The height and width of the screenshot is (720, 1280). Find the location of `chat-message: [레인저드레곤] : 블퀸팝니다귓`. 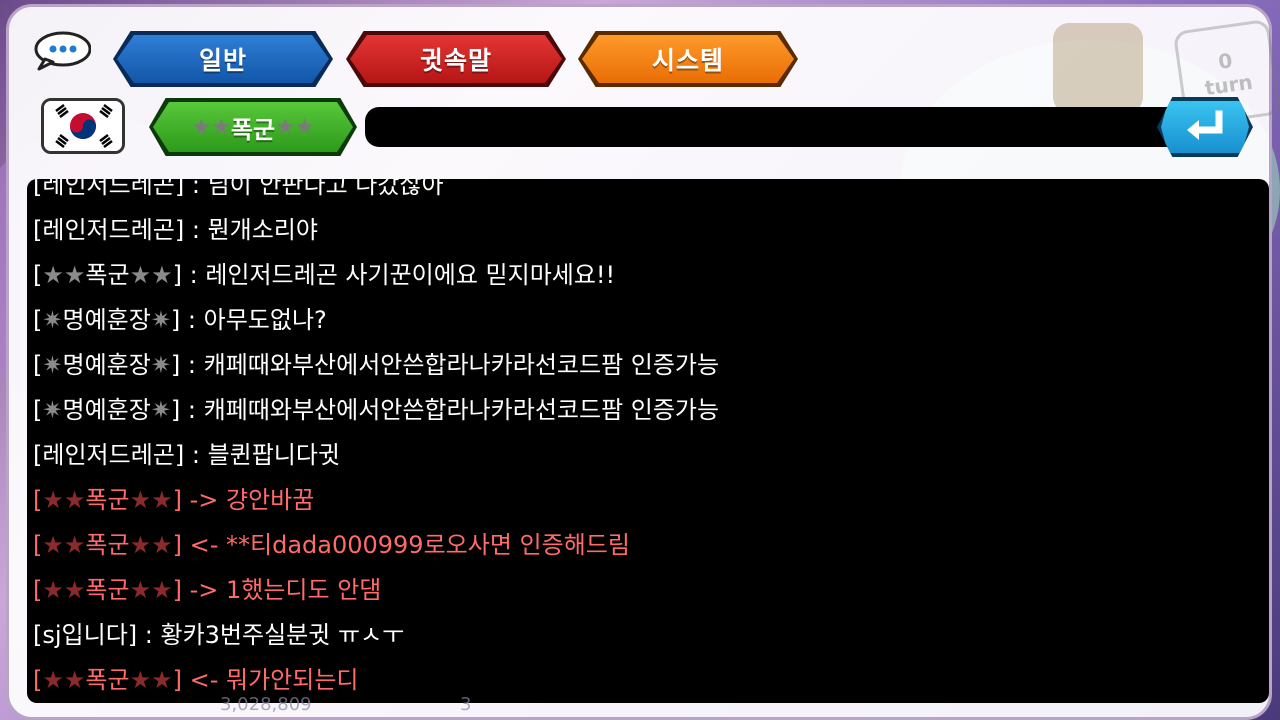

chat-message: [레인저드레곤] : 블퀸팝니다귓 is located at coordinates (651, 455).